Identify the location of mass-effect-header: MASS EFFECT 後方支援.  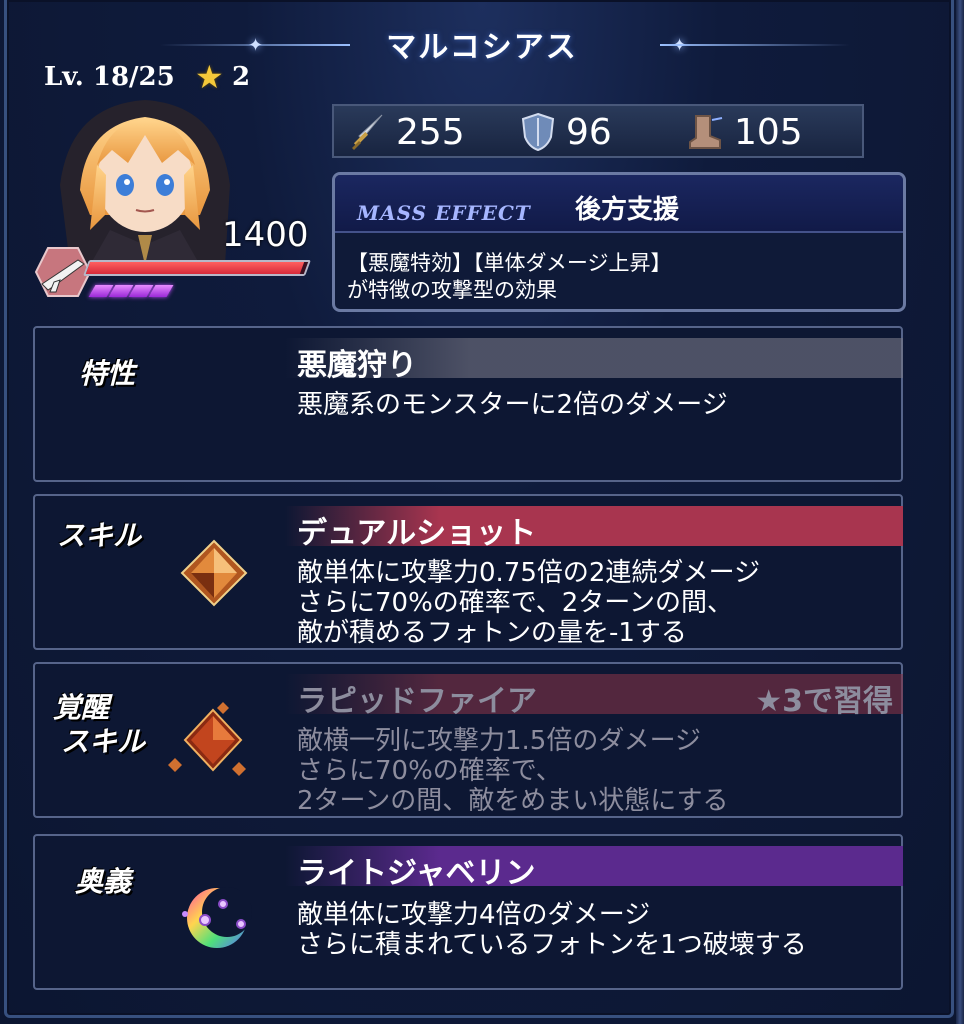
(619, 204).